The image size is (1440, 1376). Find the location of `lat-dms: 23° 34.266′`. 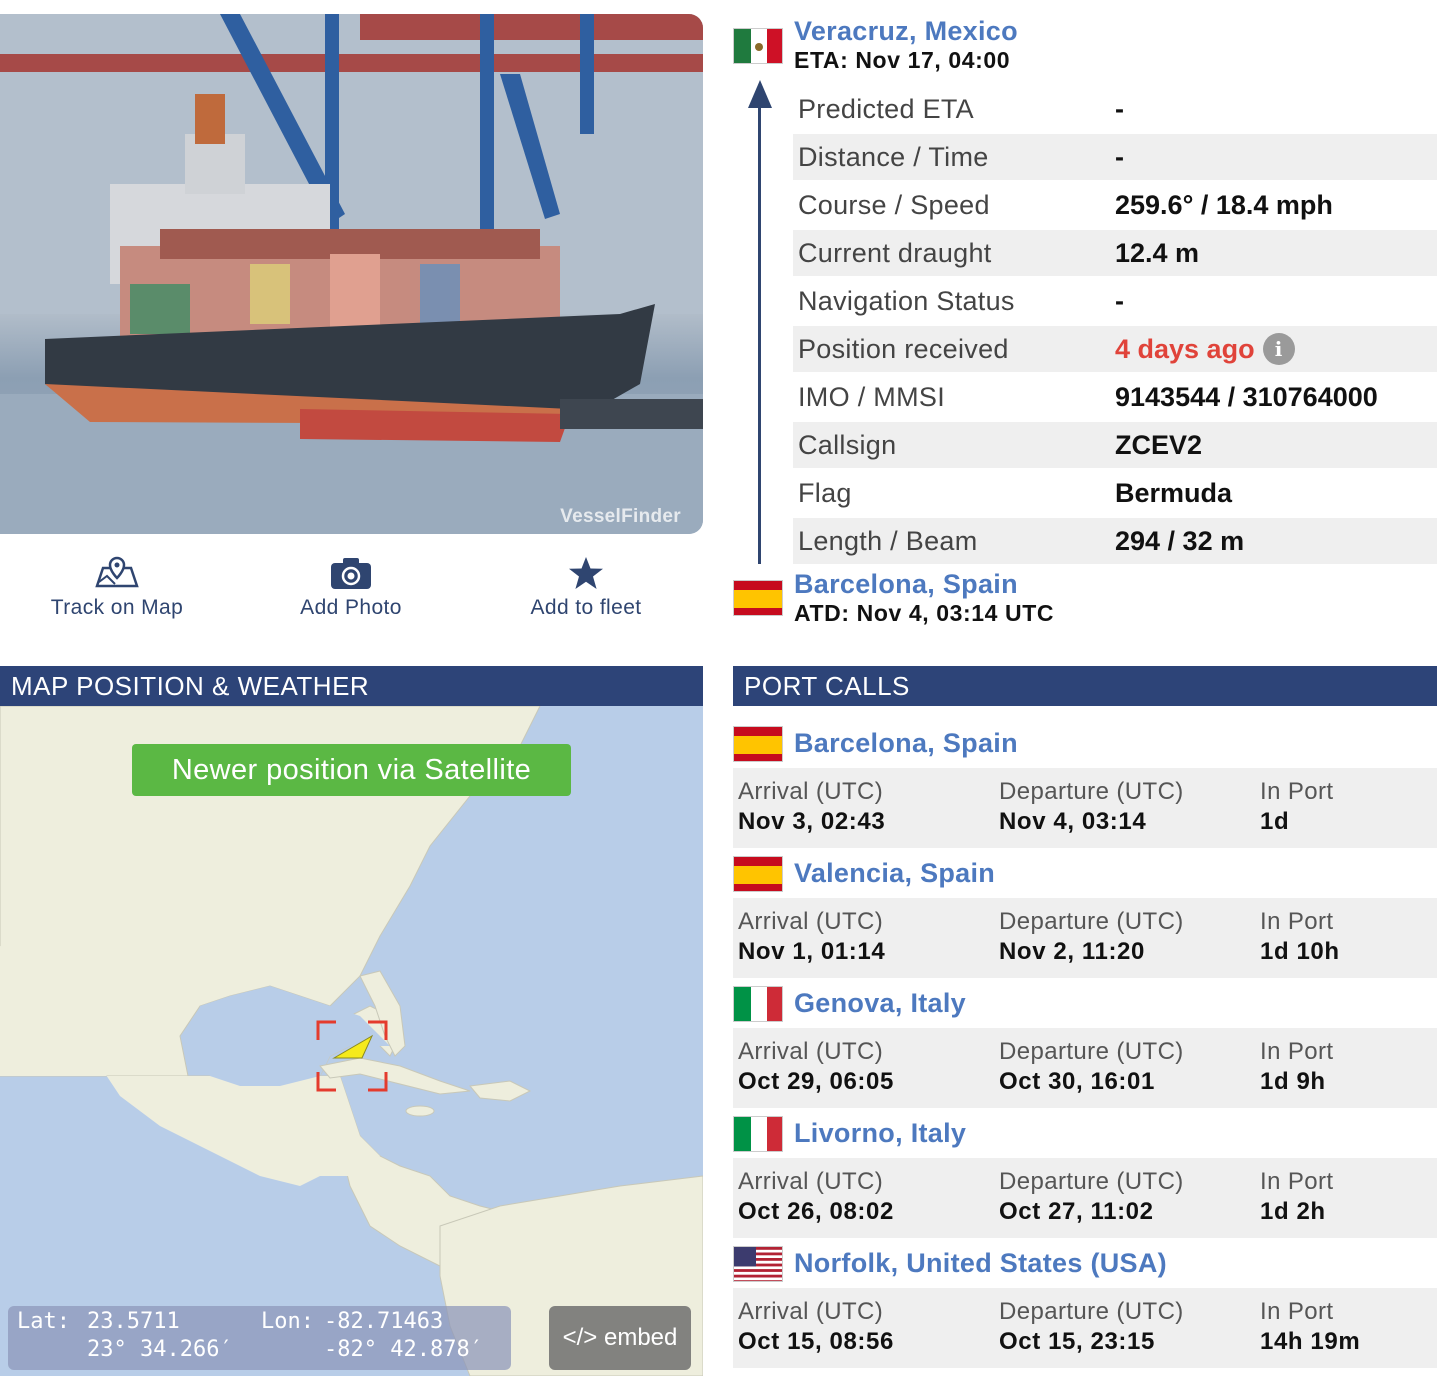

lat-dms: 23° 34.266′ is located at coordinates (160, 1349).